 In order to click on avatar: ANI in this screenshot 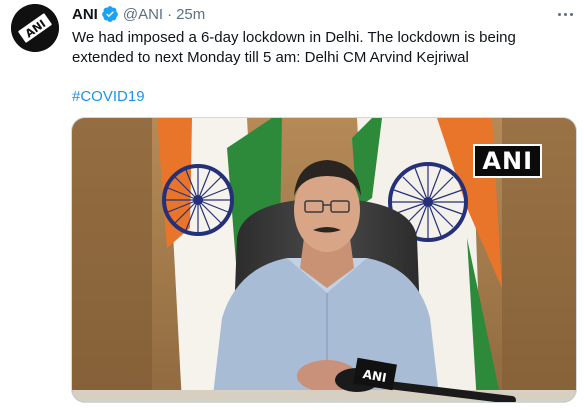, I will do `click(35, 28)`.